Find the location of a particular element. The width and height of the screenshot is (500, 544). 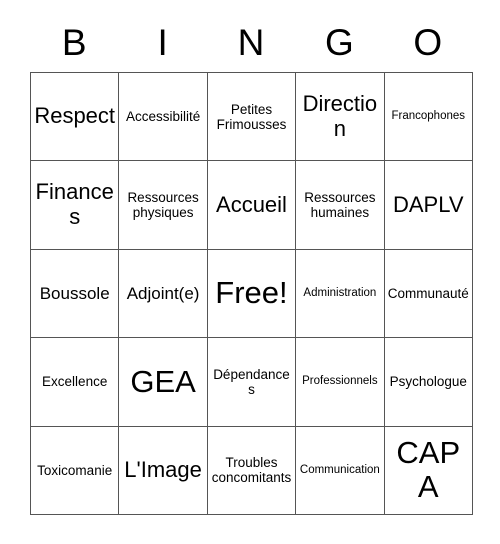

bingo-cell: Francophones is located at coordinates (428, 117).